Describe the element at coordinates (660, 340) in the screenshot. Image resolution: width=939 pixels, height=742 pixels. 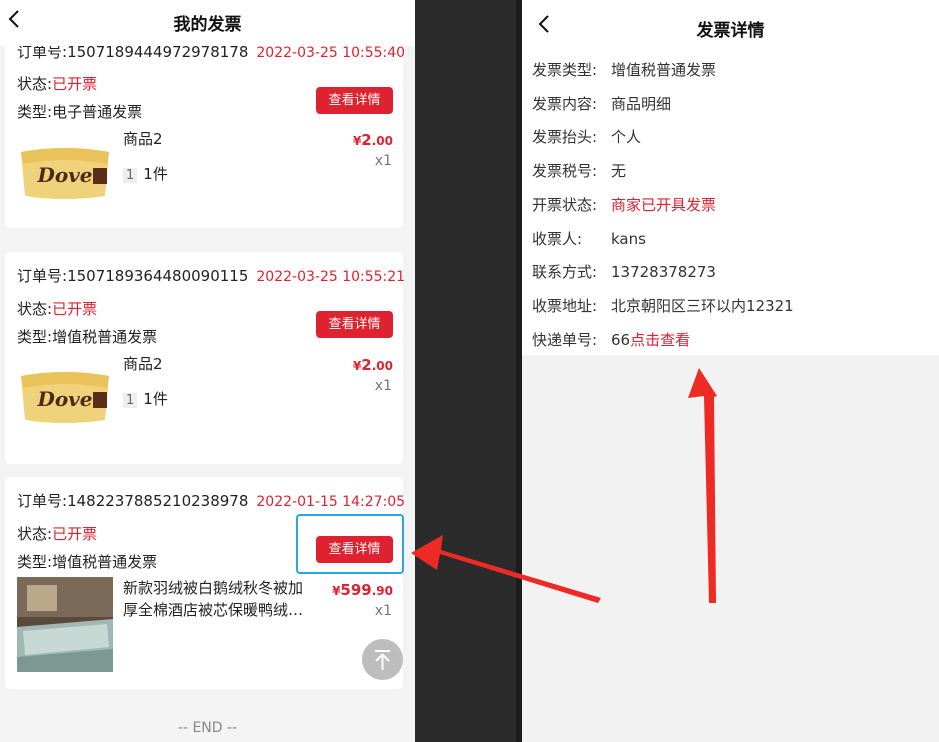
I see `view-tracking-link: 点击查看` at that location.